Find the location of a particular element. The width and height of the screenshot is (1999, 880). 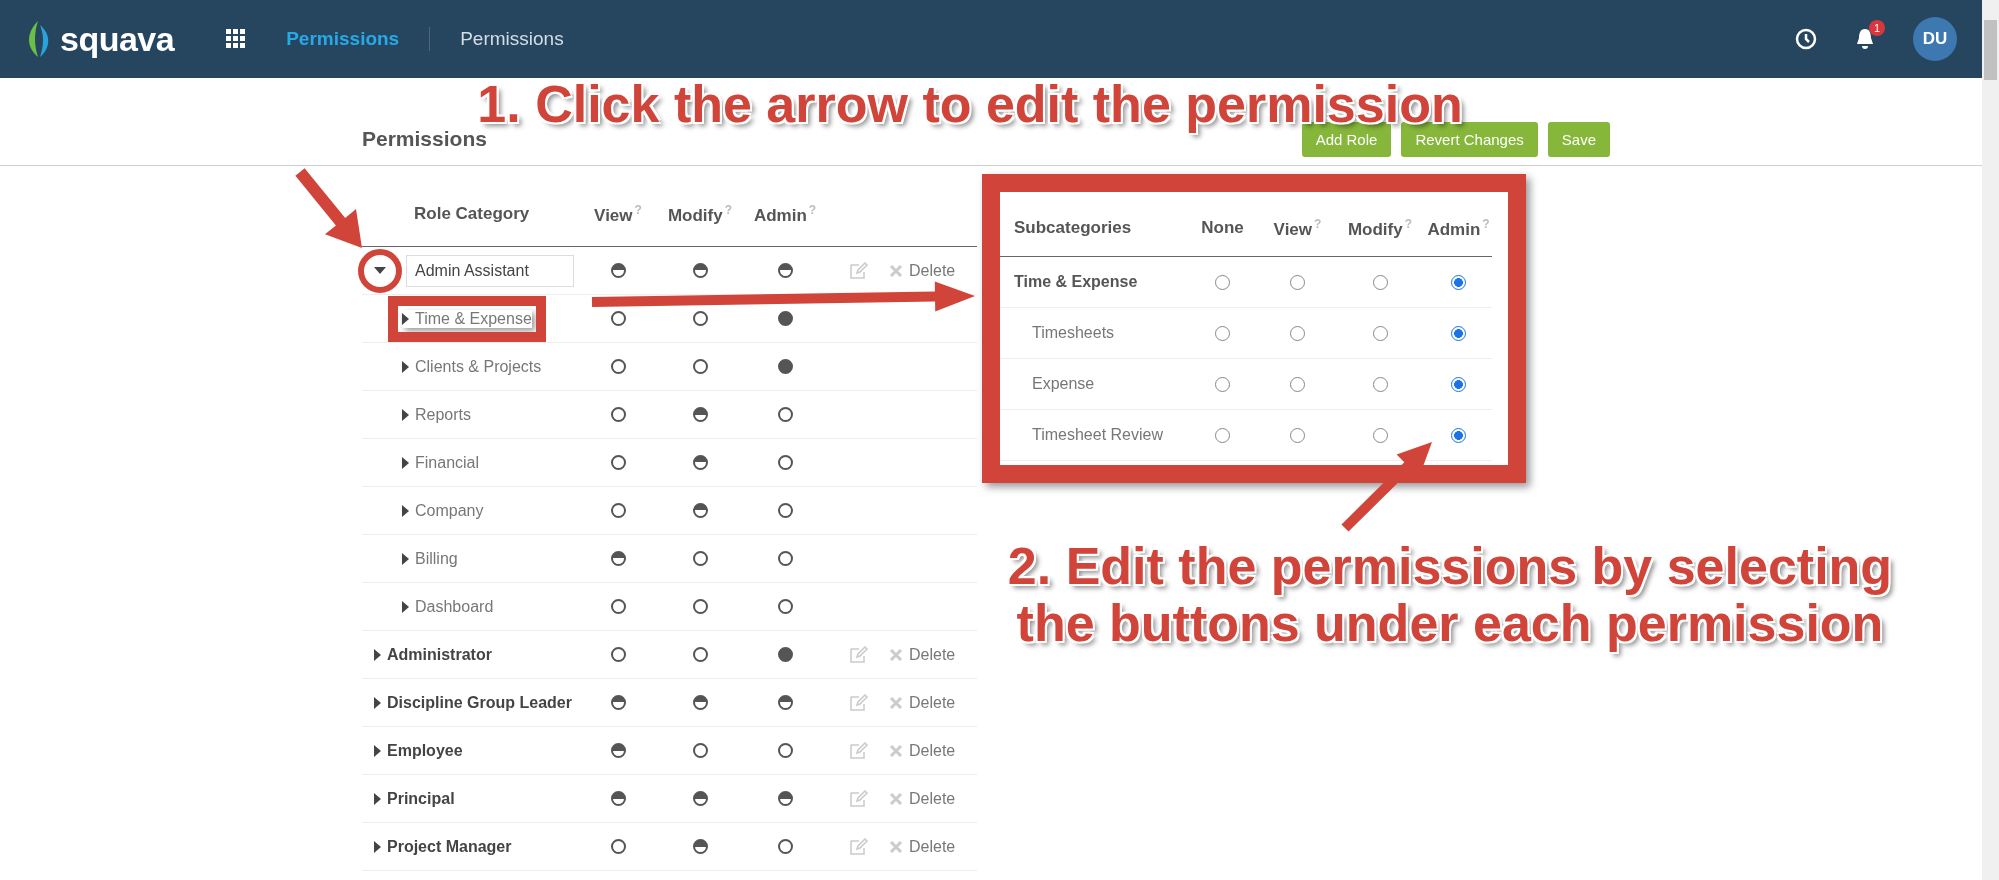

toolbar-button: Save is located at coordinates (1578, 139).